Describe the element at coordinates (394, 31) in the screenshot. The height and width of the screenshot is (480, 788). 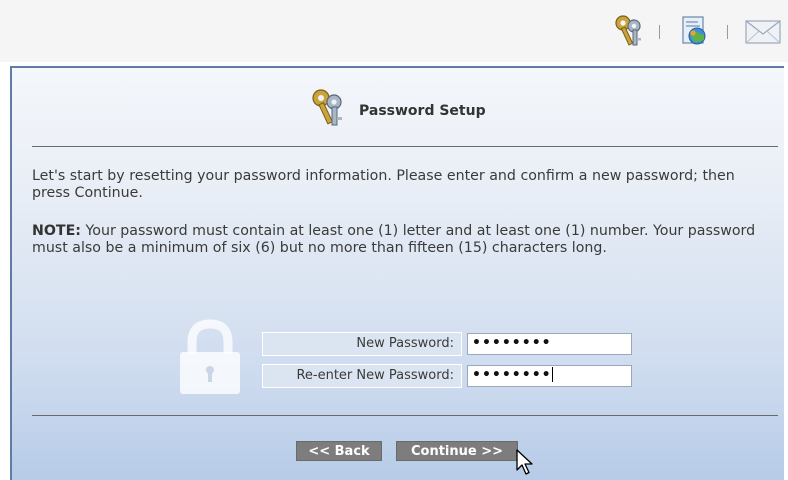
I see `top-toolbar` at that location.